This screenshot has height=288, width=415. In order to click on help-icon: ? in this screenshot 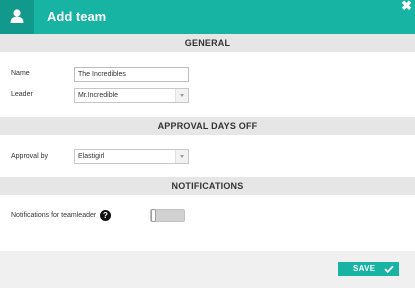, I will do `click(105, 215)`.